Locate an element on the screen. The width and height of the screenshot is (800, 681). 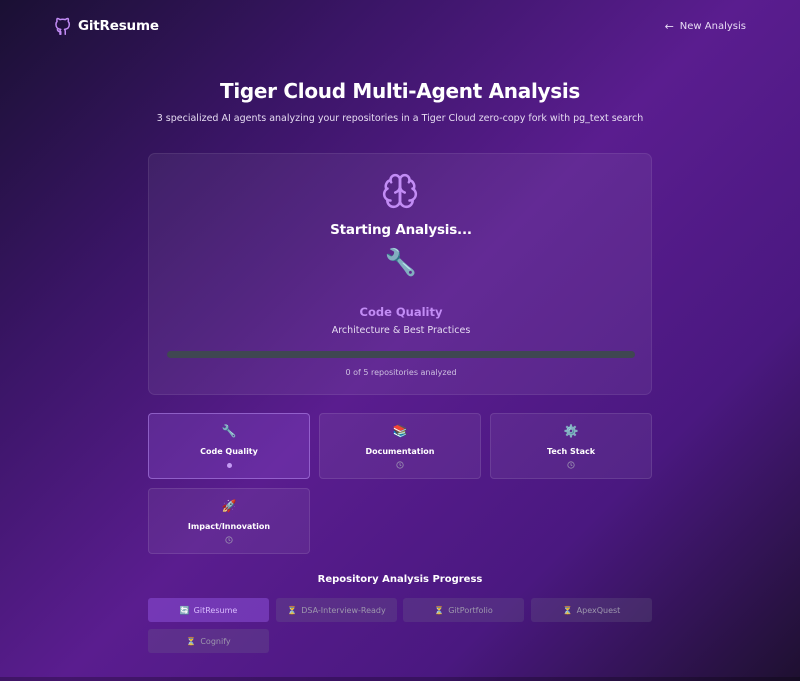
repo-chip-gitportfolio: ⏳ GitPortfolio is located at coordinates (463, 610).